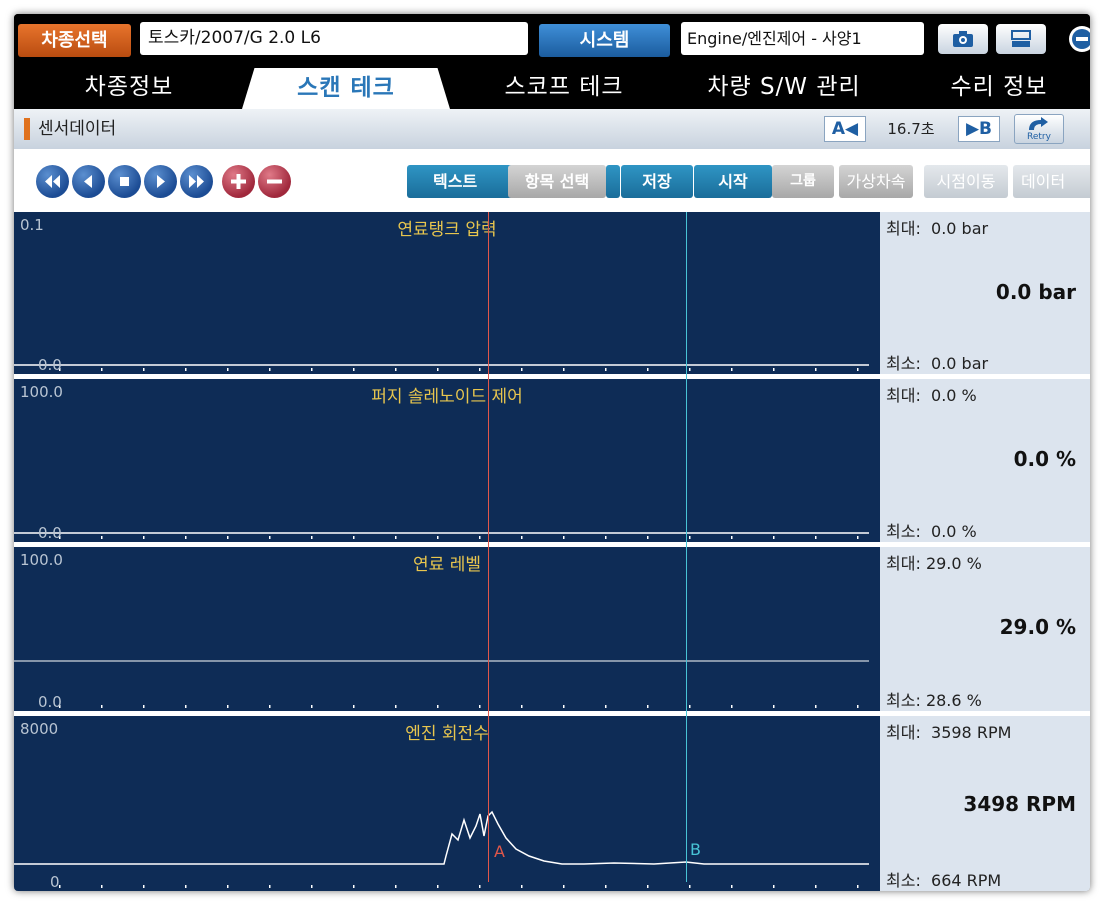 Image resolution: width=1103 pixels, height=905 pixels. I want to click on rewind-button, so click(52, 181).